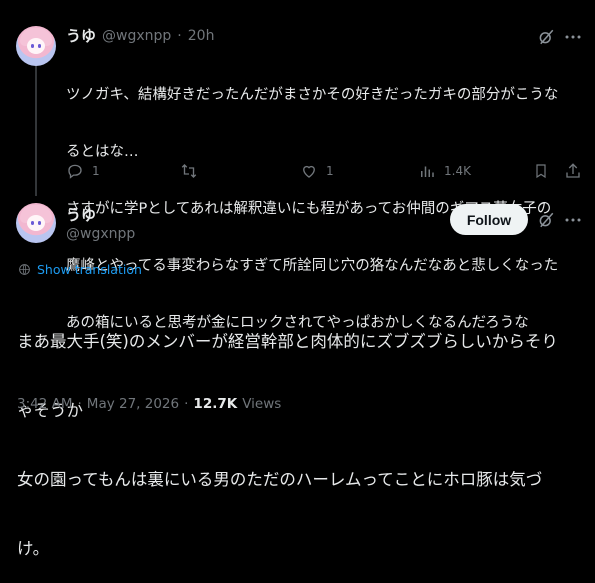  What do you see at coordinates (96, 171) in the screenshot?
I see `reply-count: 1` at bounding box center [96, 171].